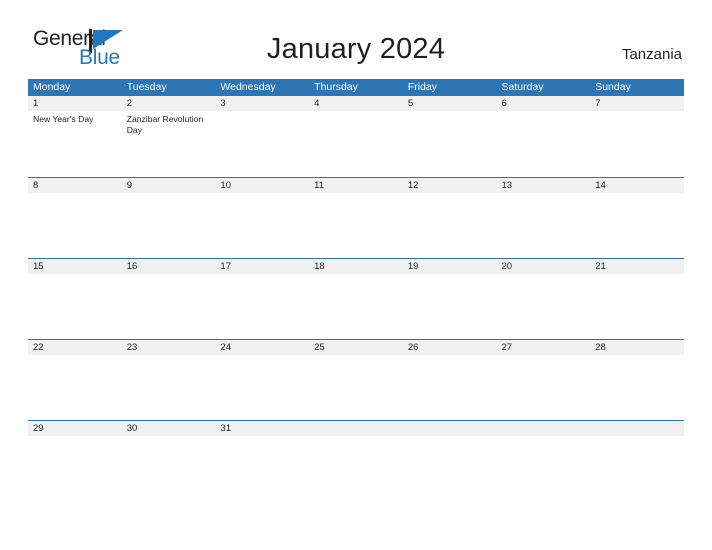  I want to click on date-number-19: 19, so click(450, 266).